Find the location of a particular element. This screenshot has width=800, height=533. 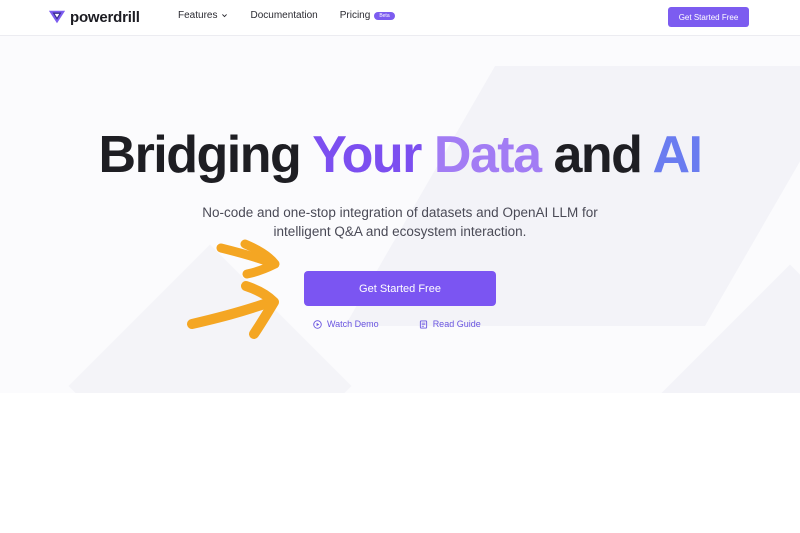

link-label: Read Guide is located at coordinates (456, 324).